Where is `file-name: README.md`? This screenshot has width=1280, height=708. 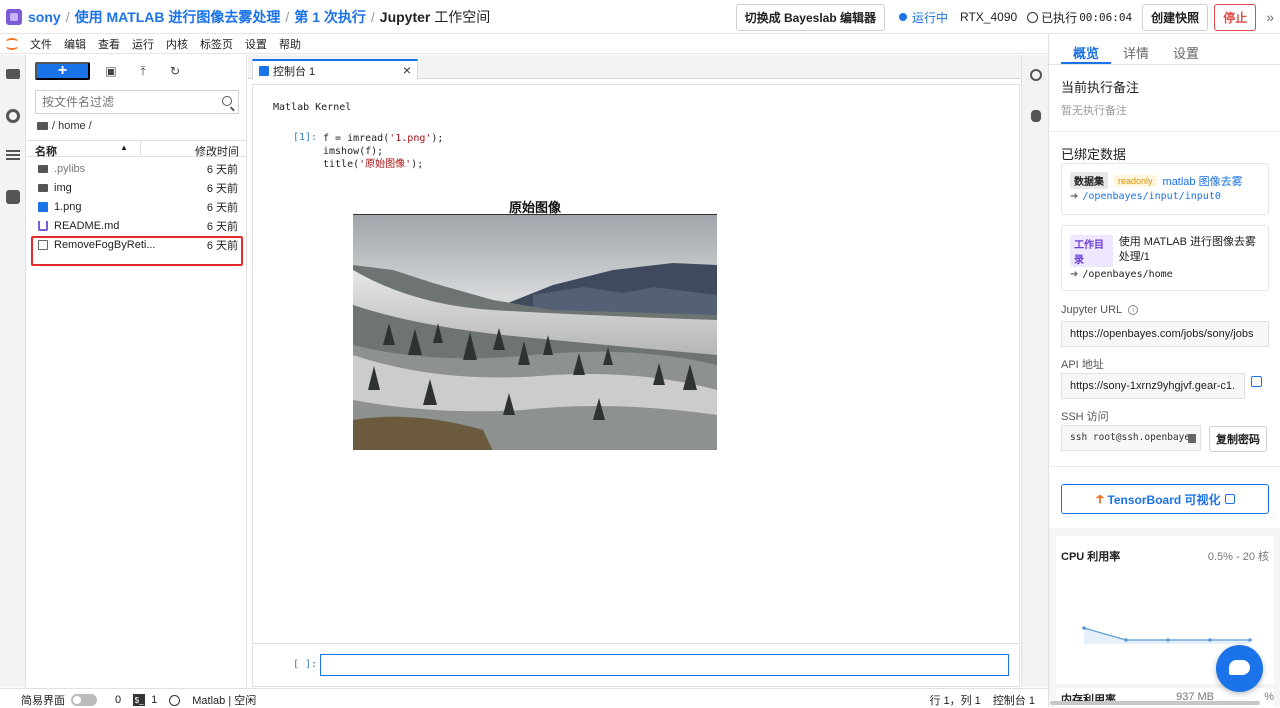
file-name: README.md is located at coordinates (87, 225).